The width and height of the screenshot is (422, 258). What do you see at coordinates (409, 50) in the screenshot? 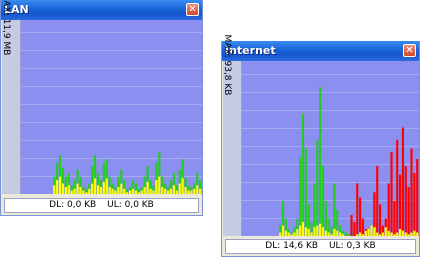
I see `internet-close-icon: ✕` at bounding box center [409, 50].